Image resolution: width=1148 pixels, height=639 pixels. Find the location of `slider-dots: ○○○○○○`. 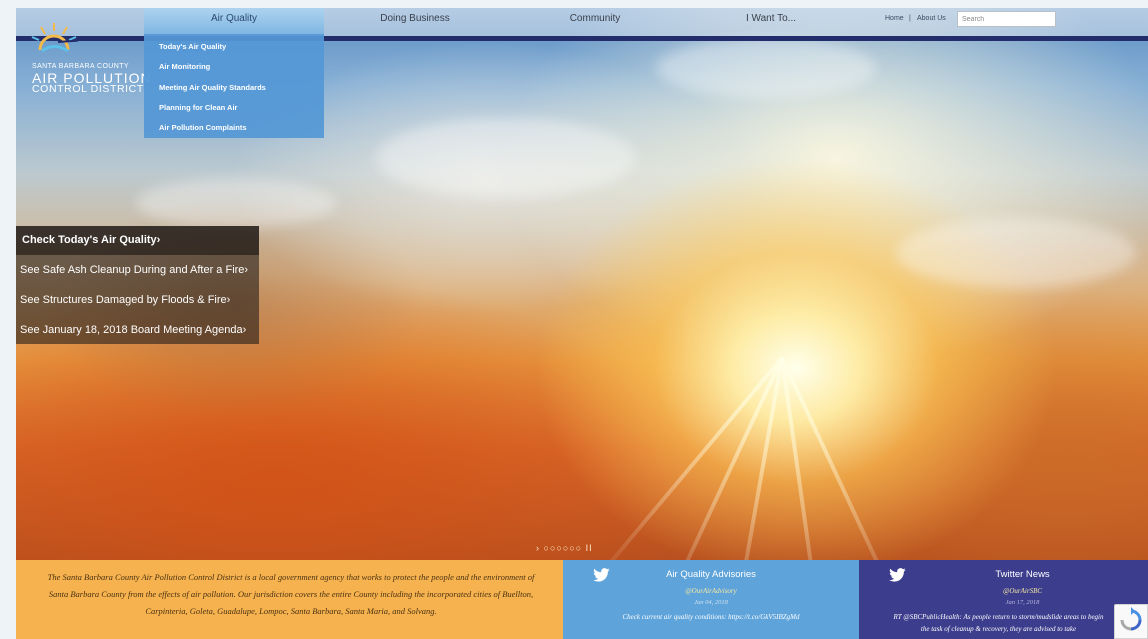

slider-dots: ○○○○○○ is located at coordinates (563, 548).